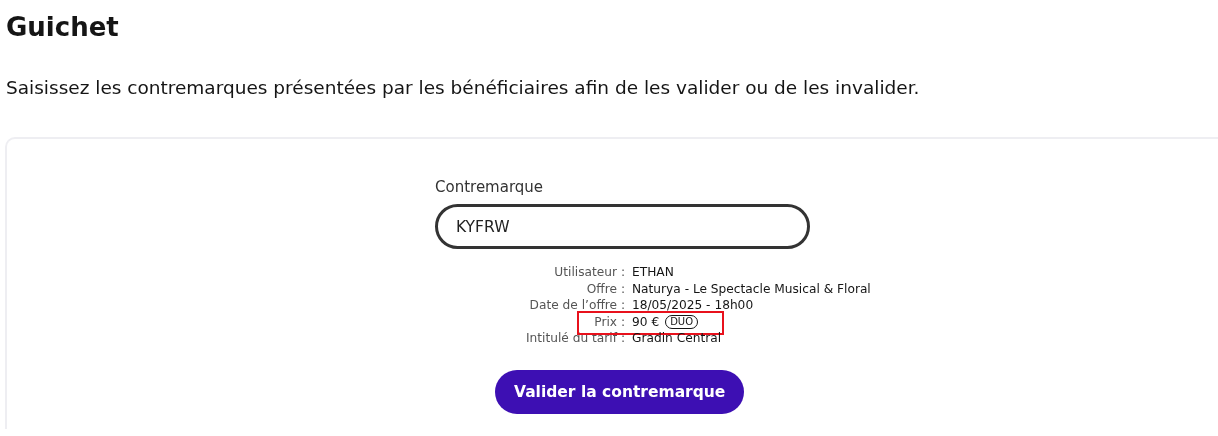  I want to click on validate-button: Valider la contremarque, so click(620, 391).